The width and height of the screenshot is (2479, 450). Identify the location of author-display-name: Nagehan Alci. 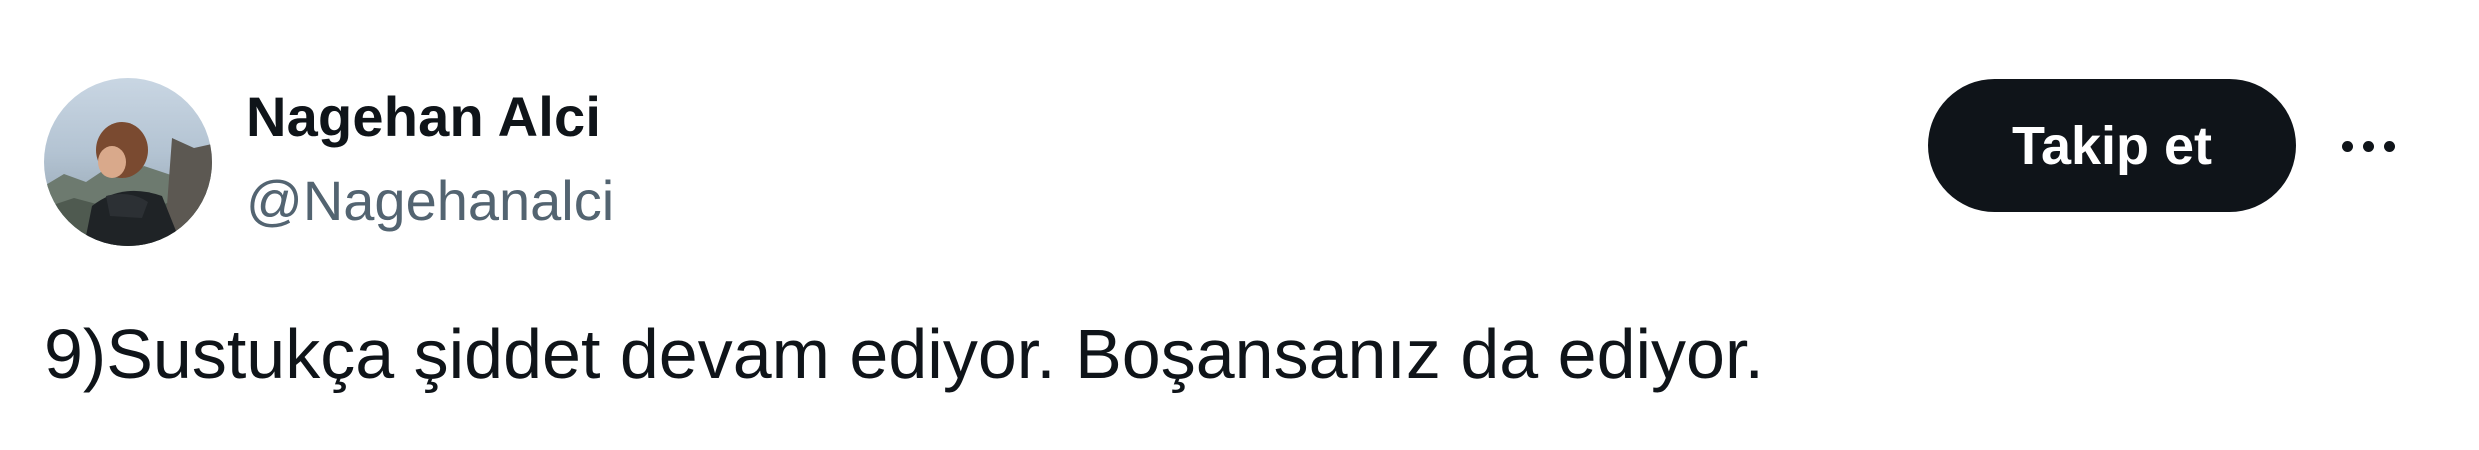
(423, 117).